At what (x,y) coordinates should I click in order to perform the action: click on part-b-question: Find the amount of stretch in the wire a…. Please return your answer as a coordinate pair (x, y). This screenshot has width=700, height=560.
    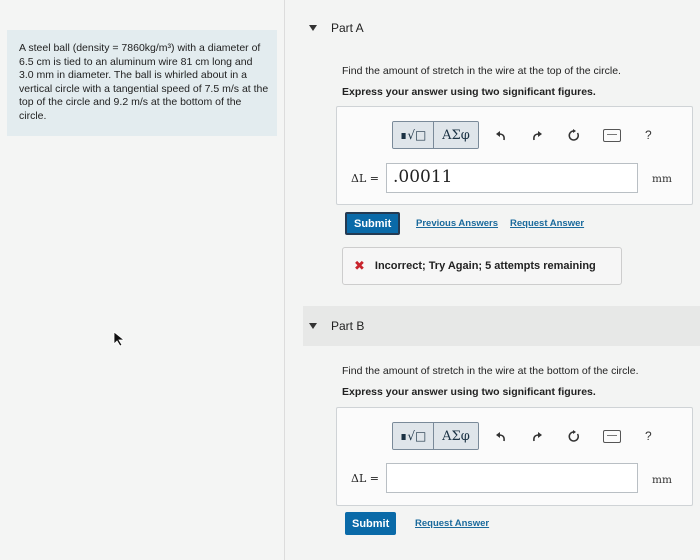
    Looking at the image, I should click on (490, 371).